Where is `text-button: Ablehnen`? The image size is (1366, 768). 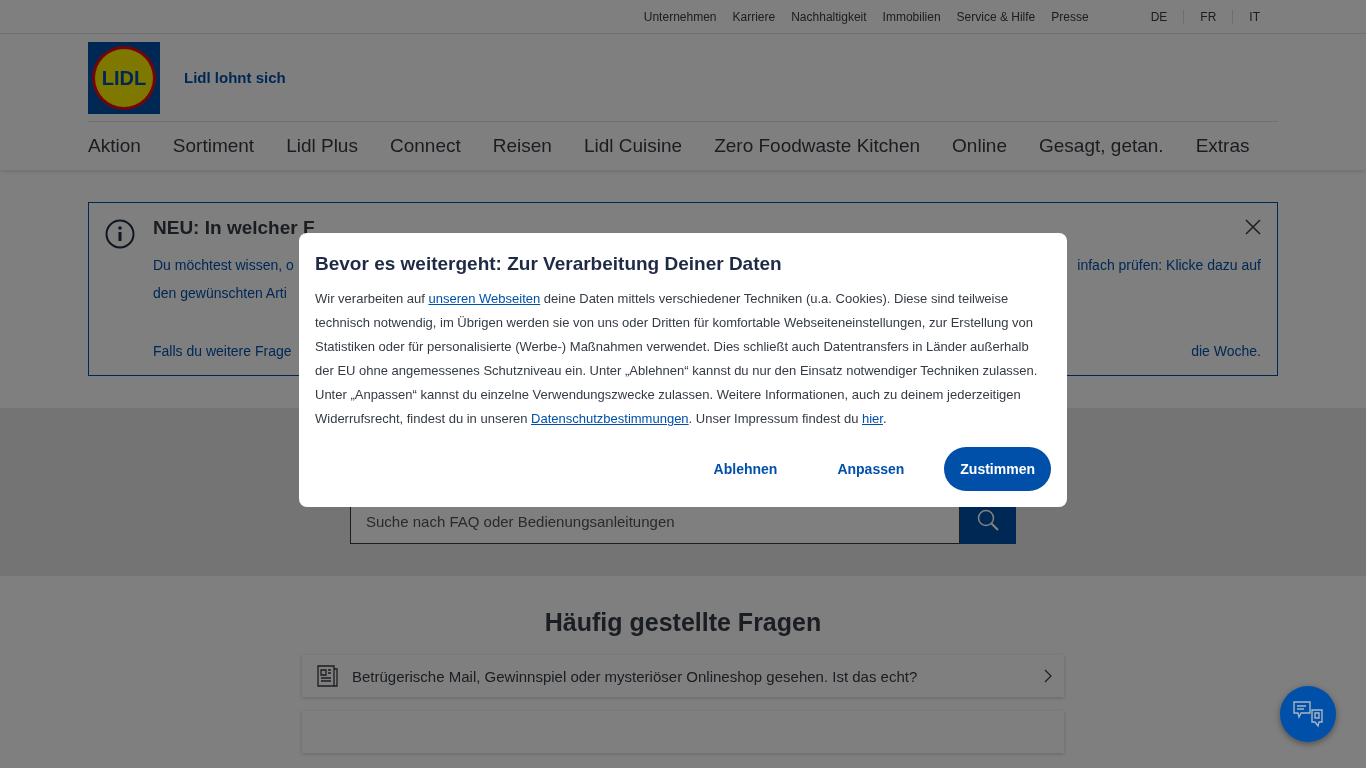
text-button: Ablehnen is located at coordinates (745, 469).